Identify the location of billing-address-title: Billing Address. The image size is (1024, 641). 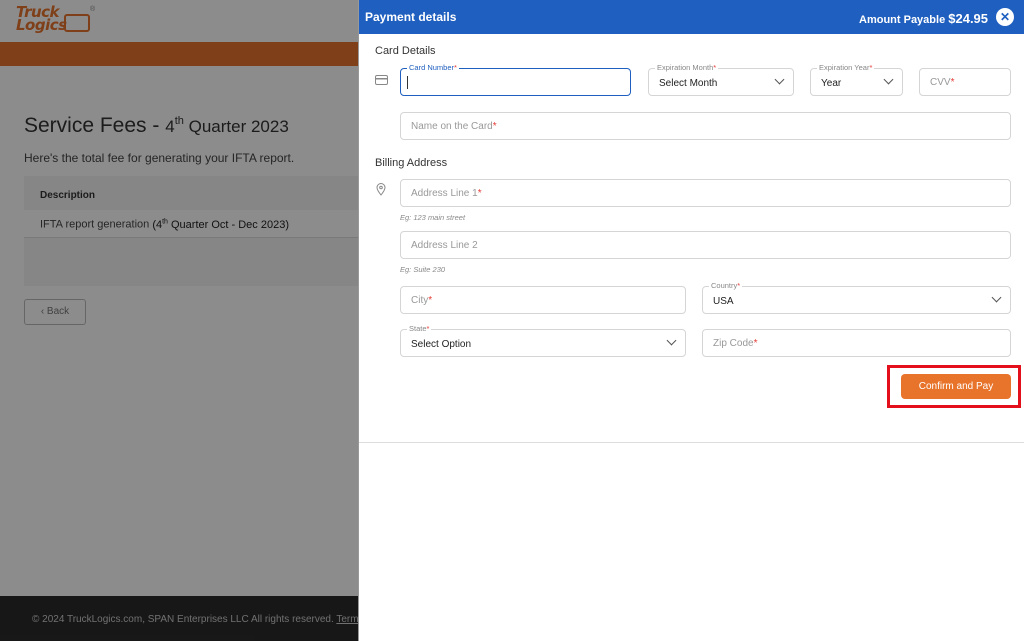
(411, 163).